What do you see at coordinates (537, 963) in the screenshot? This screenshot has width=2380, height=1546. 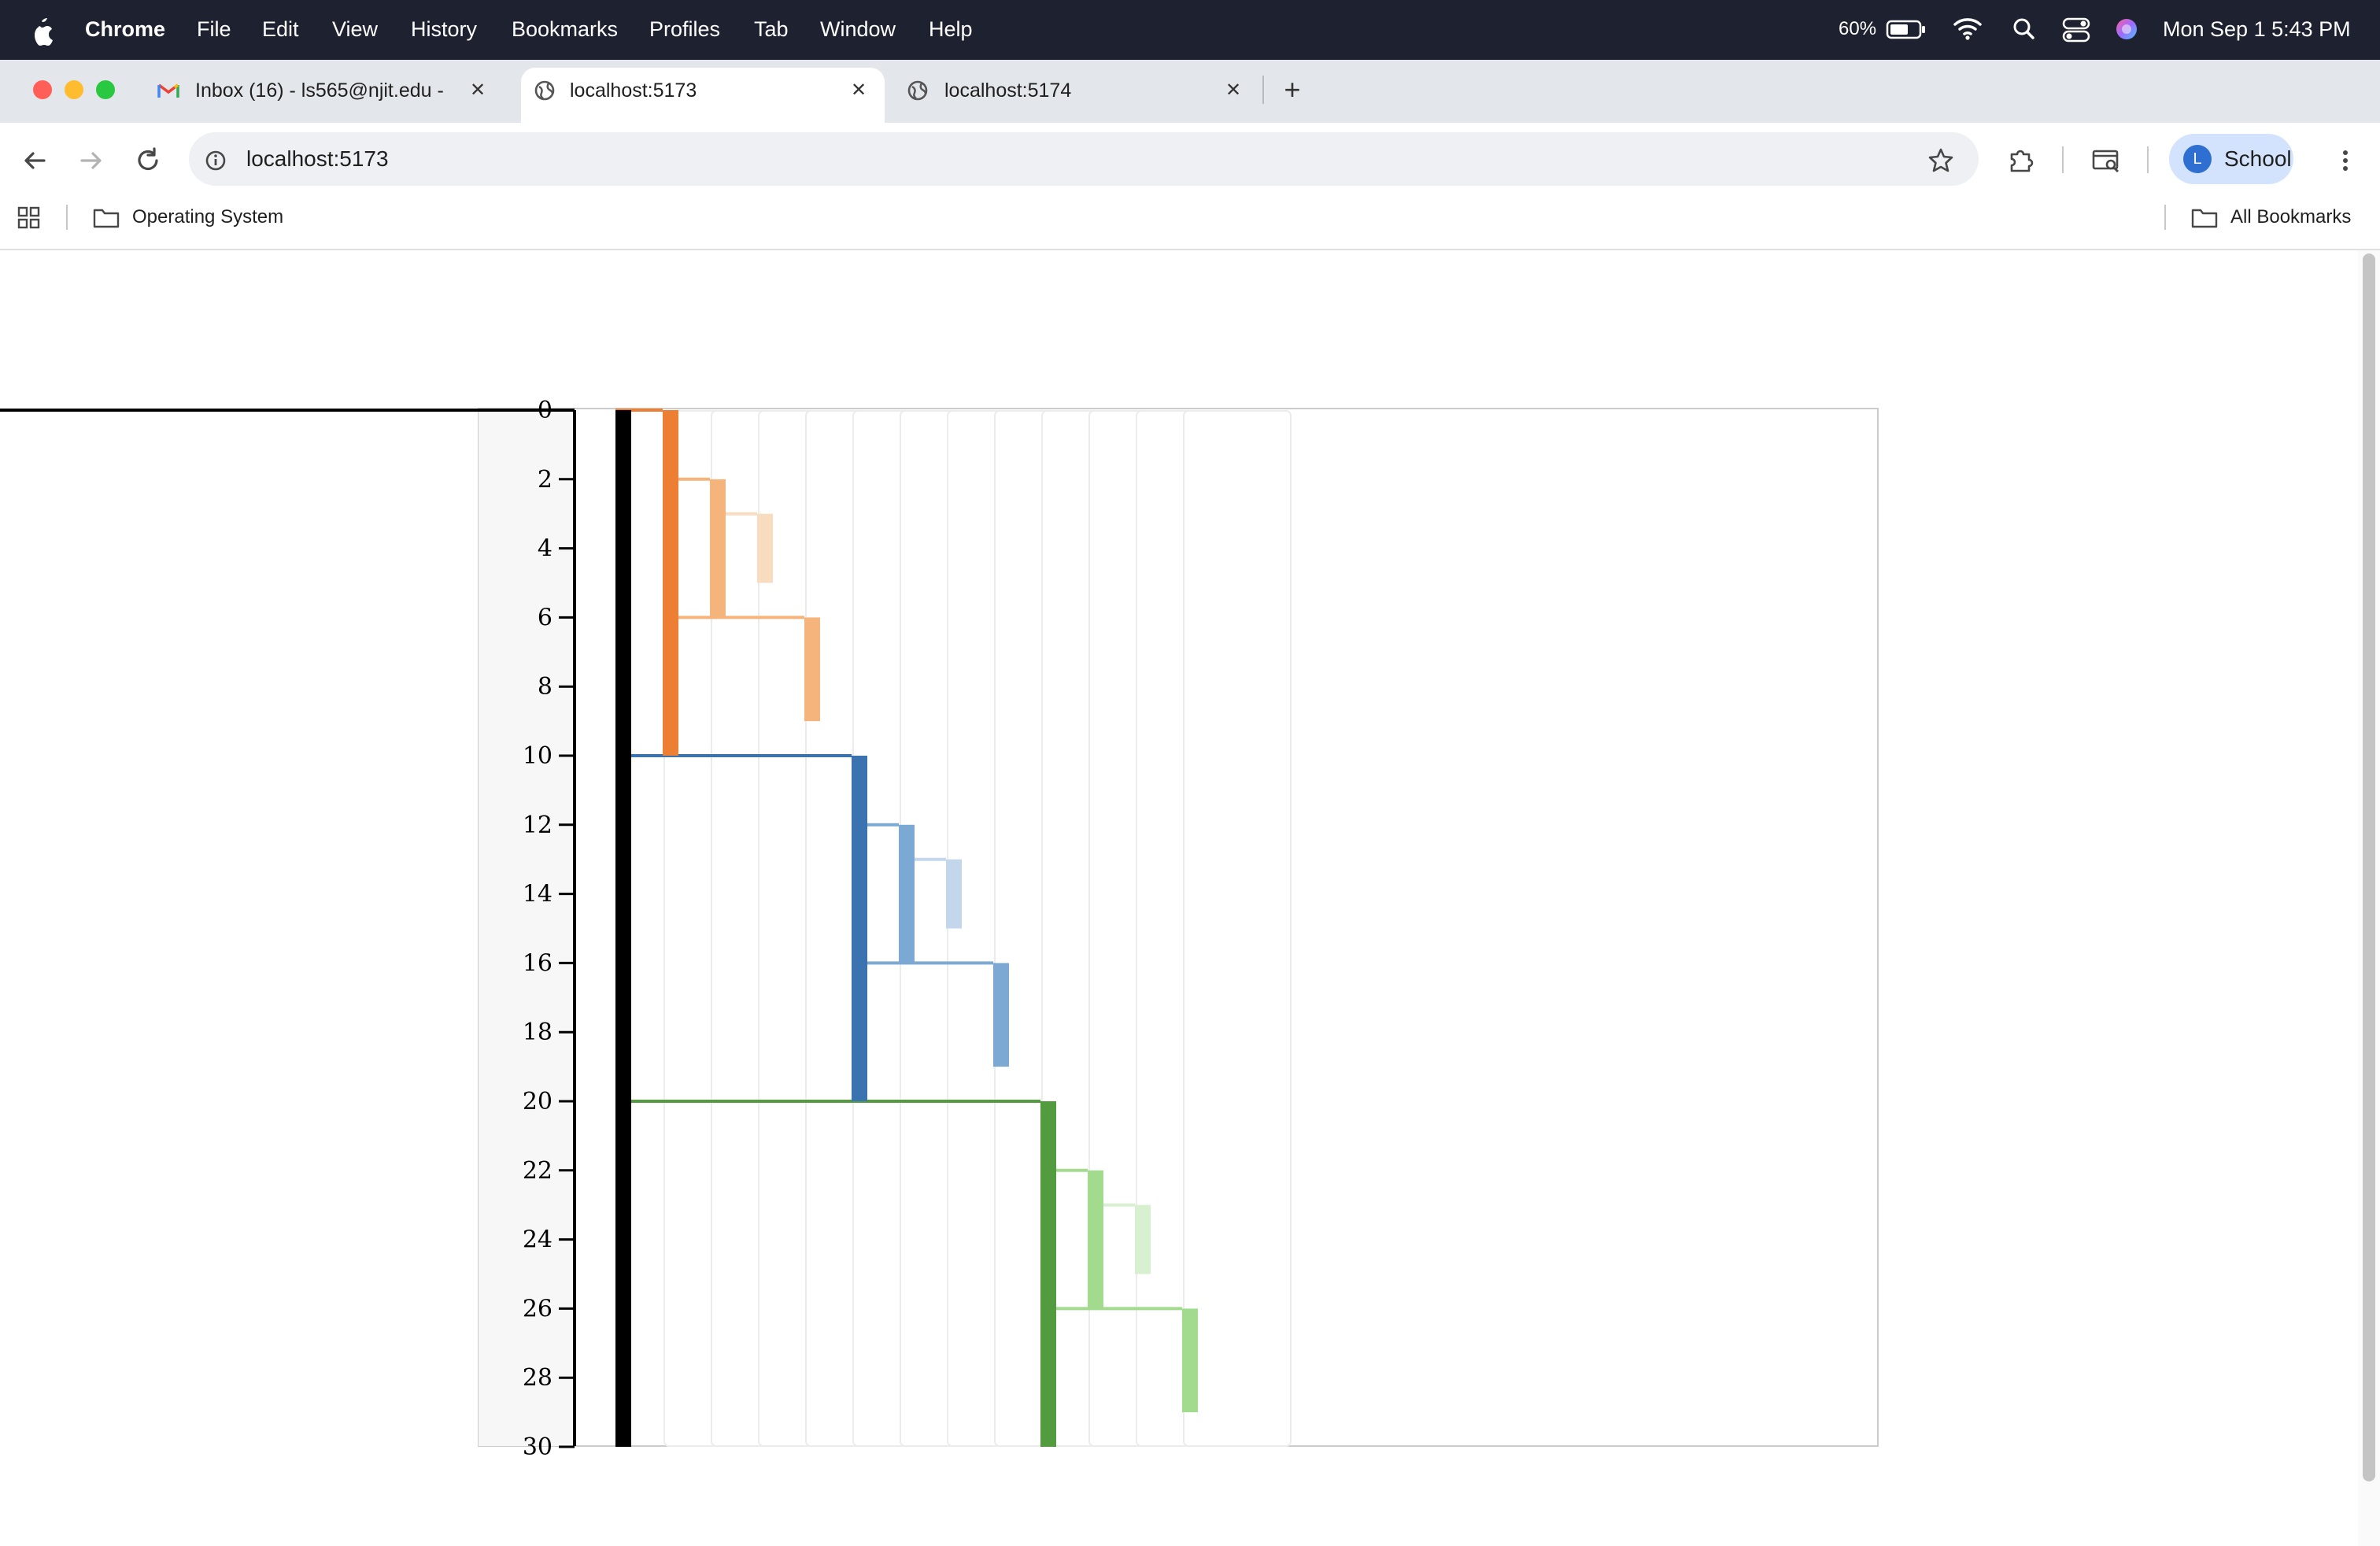 I see `y-tick-label: 16` at bounding box center [537, 963].